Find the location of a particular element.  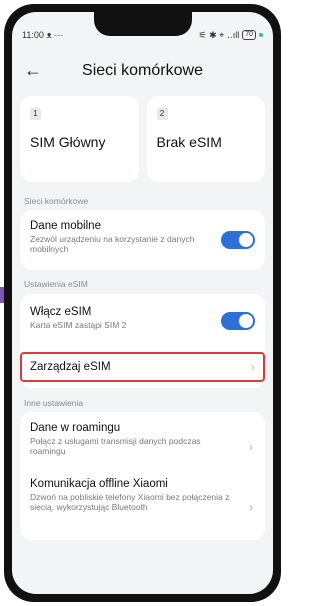

enable-esim-toggle is located at coordinates (238, 321).